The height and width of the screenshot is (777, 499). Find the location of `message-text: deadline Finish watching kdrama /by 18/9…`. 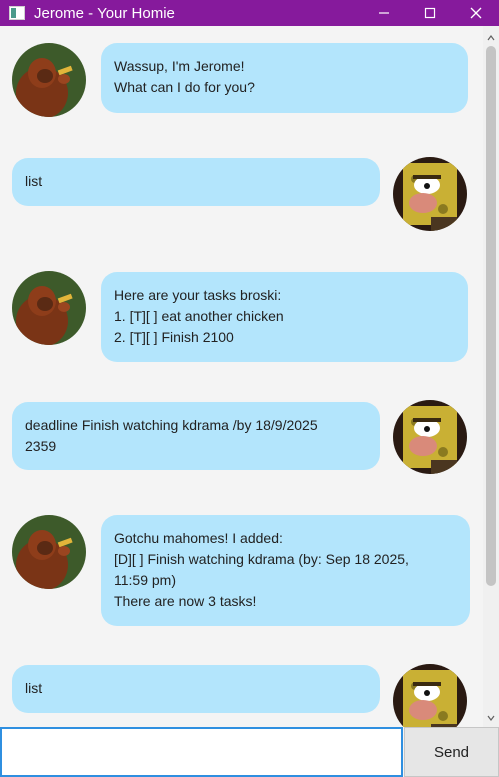

message-text: deadline Finish watching kdrama /by 18/9… is located at coordinates (171, 425).